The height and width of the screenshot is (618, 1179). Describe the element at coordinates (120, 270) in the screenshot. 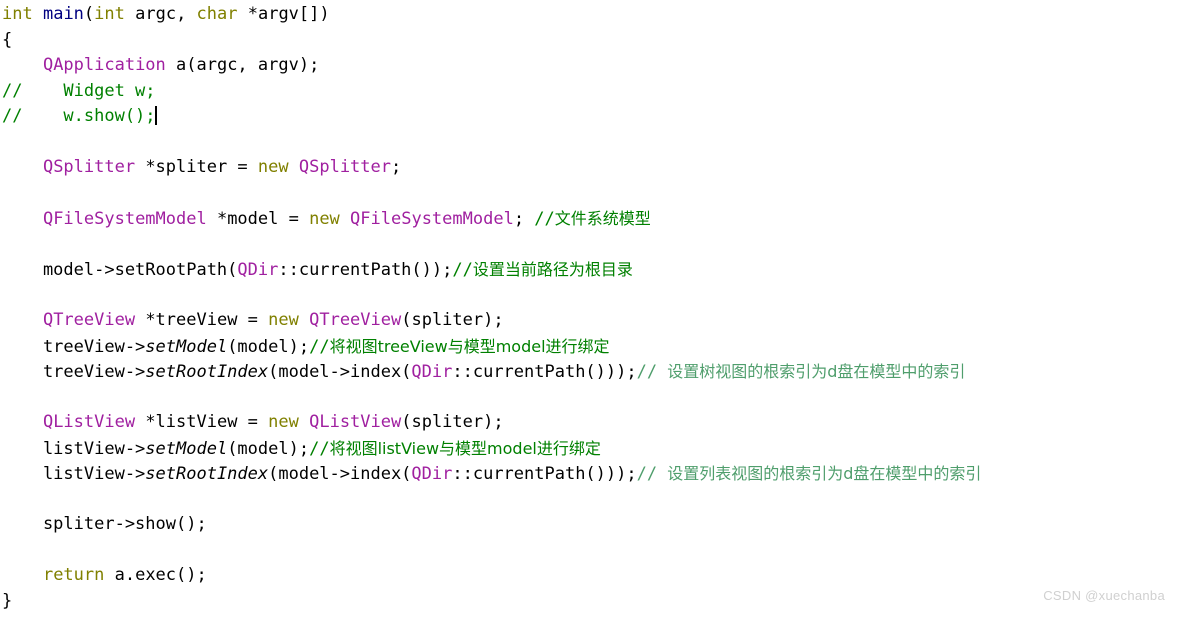

I see `code-token: model->setRootPath(` at that location.